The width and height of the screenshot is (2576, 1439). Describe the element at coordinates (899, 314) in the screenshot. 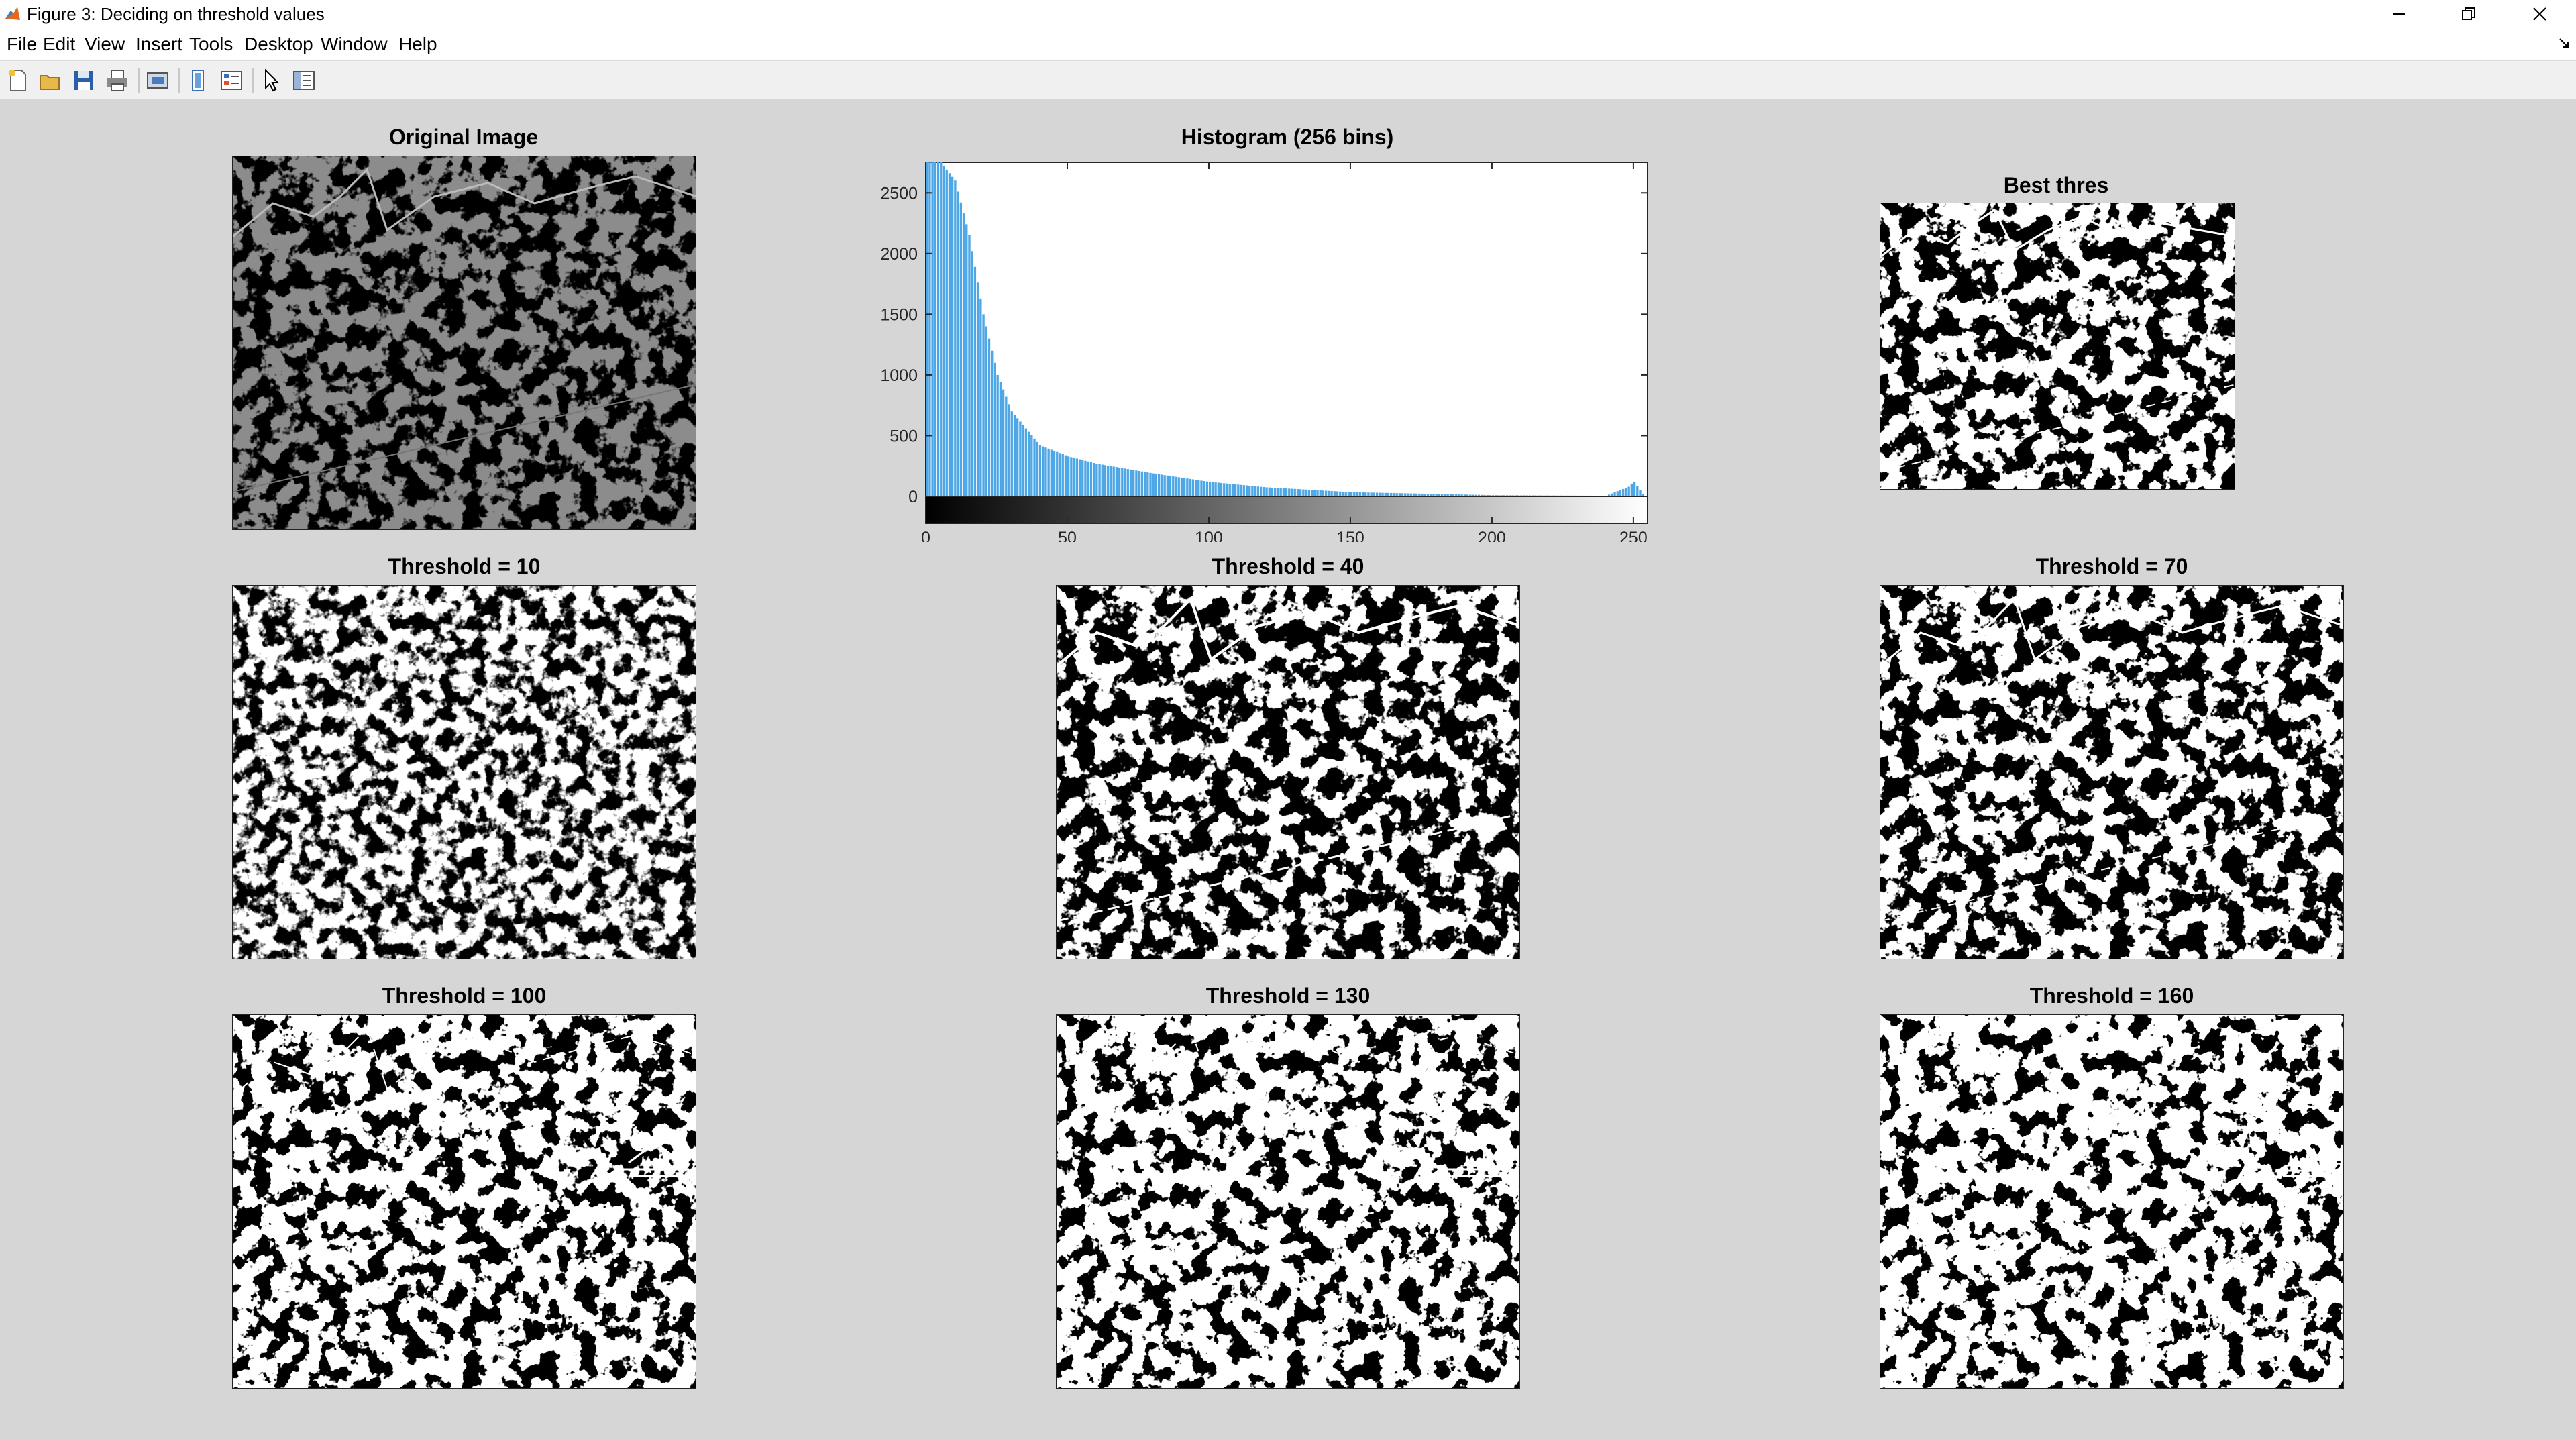

I see `y-tick-label: 1500` at that location.